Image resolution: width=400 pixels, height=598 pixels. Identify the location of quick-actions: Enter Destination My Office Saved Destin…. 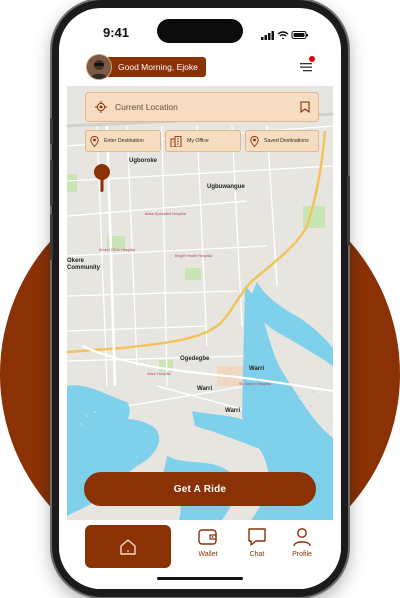
(202, 141).